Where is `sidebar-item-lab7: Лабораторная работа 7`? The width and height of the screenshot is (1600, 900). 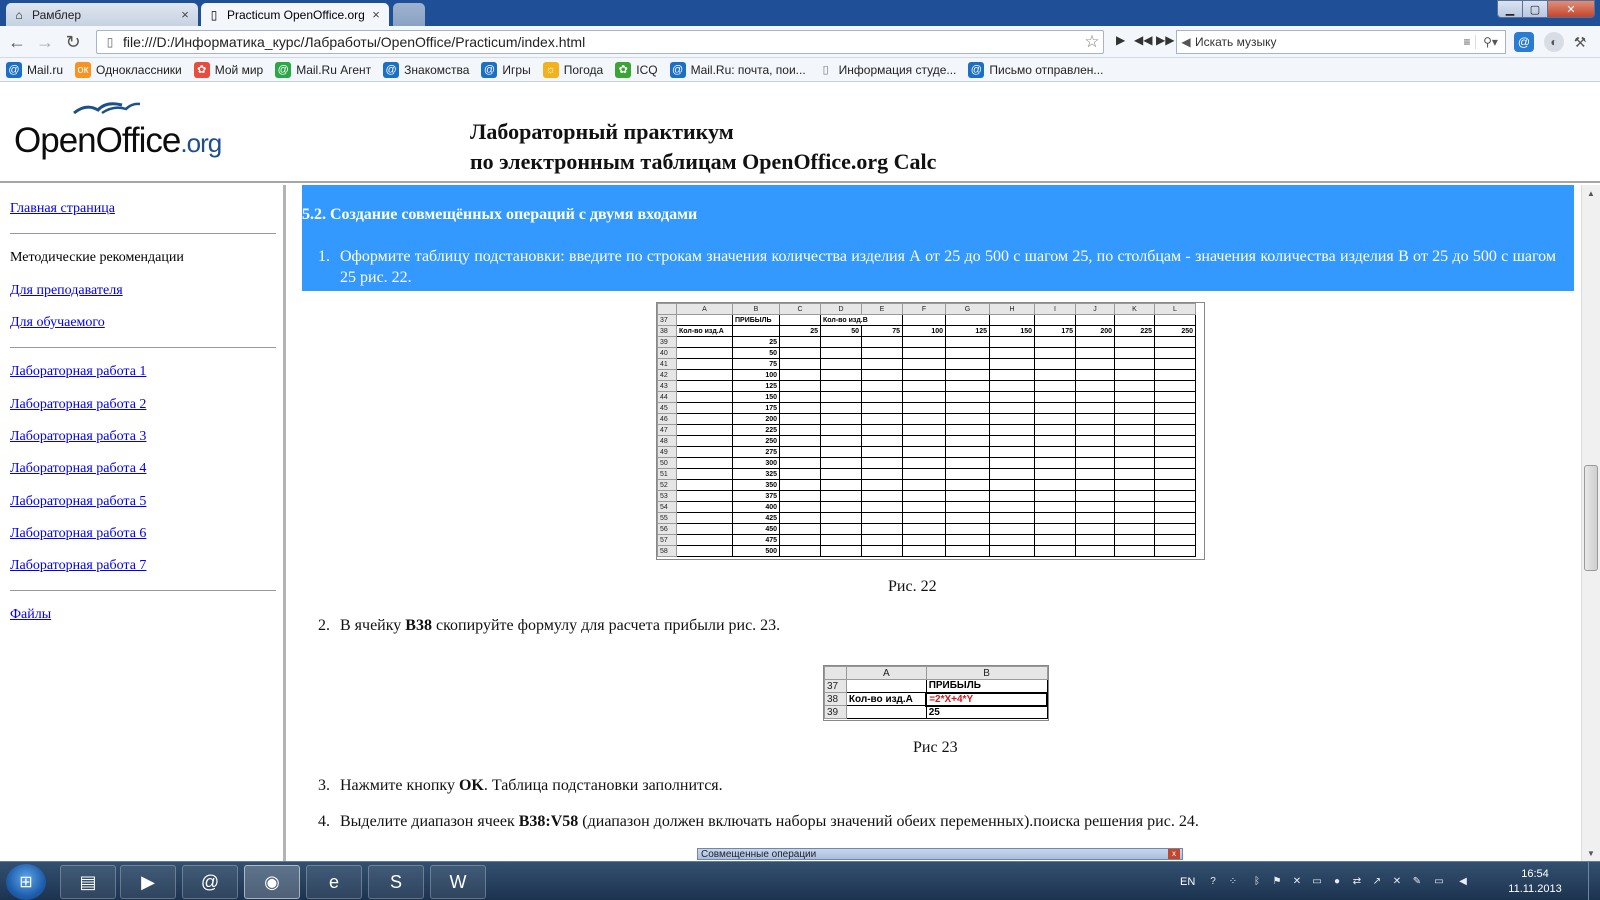
sidebar-item-lab7: Лабораторная работа 7 is located at coordinates (78, 566).